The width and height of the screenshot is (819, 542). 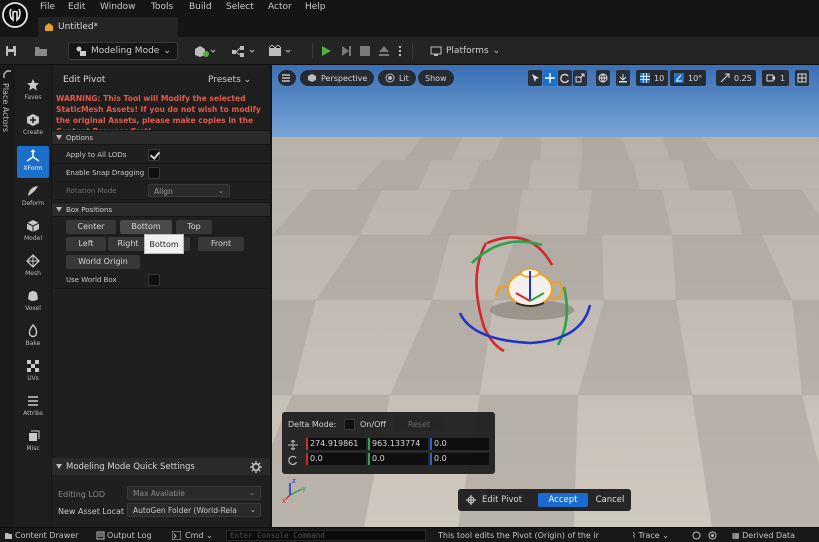 What do you see at coordinates (603, 78) in the screenshot?
I see `world-space-icon` at bounding box center [603, 78].